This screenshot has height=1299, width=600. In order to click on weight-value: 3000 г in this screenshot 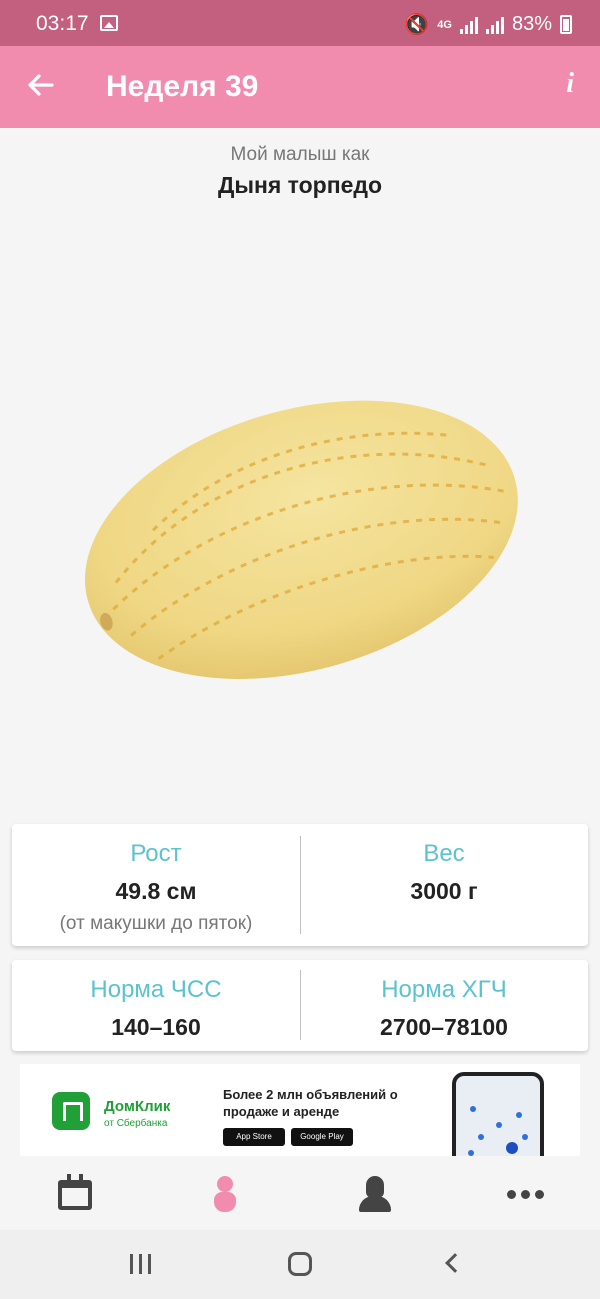, I will do `click(444, 891)`.